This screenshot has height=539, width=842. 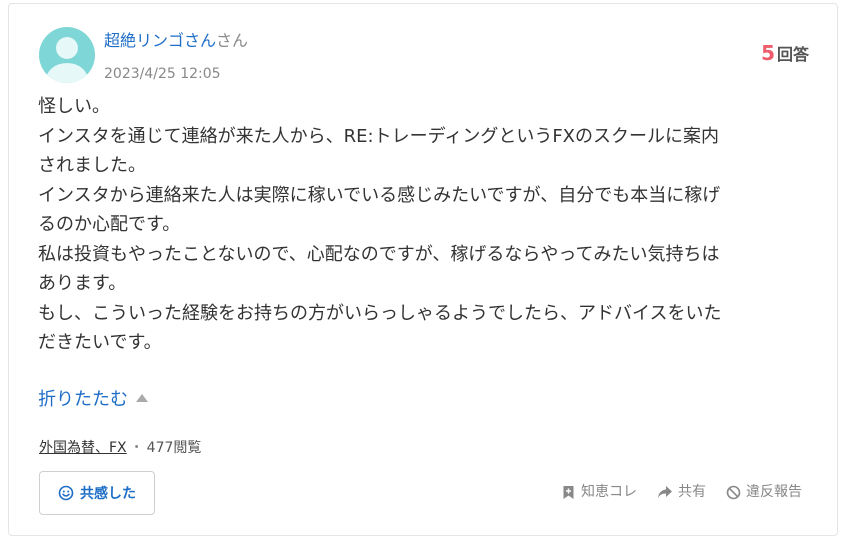 What do you see at coordinates (83, 448) in the screenshot?
I see `category-link: 外国為替、FX` at bounding box center [83, 448].